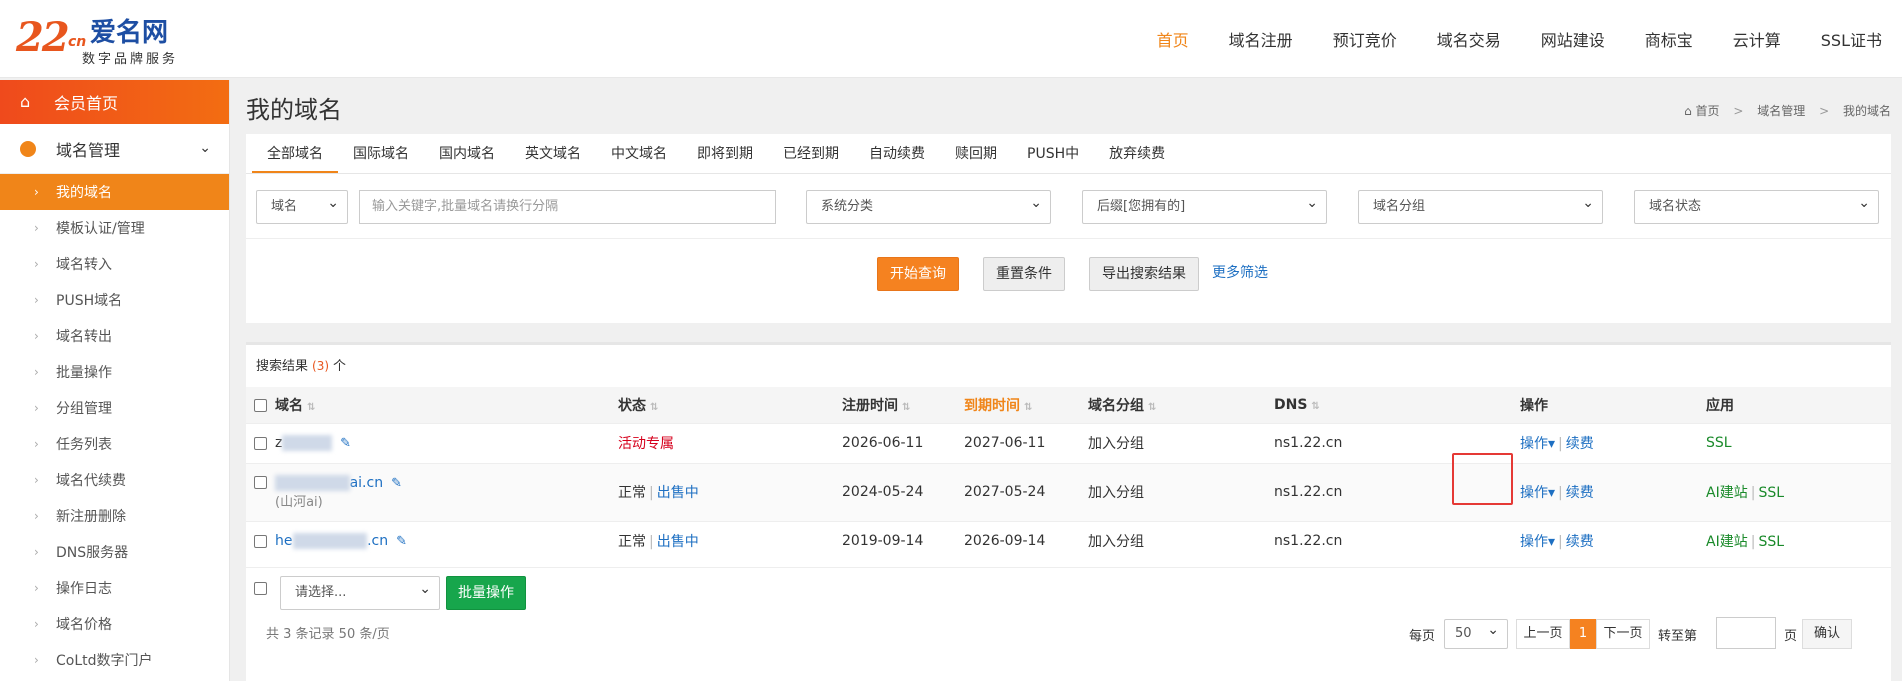 The height and width of the screenshot is (681, 1902). I want to click on tab-expiring-soon: 即将到期, so click(725, 153).